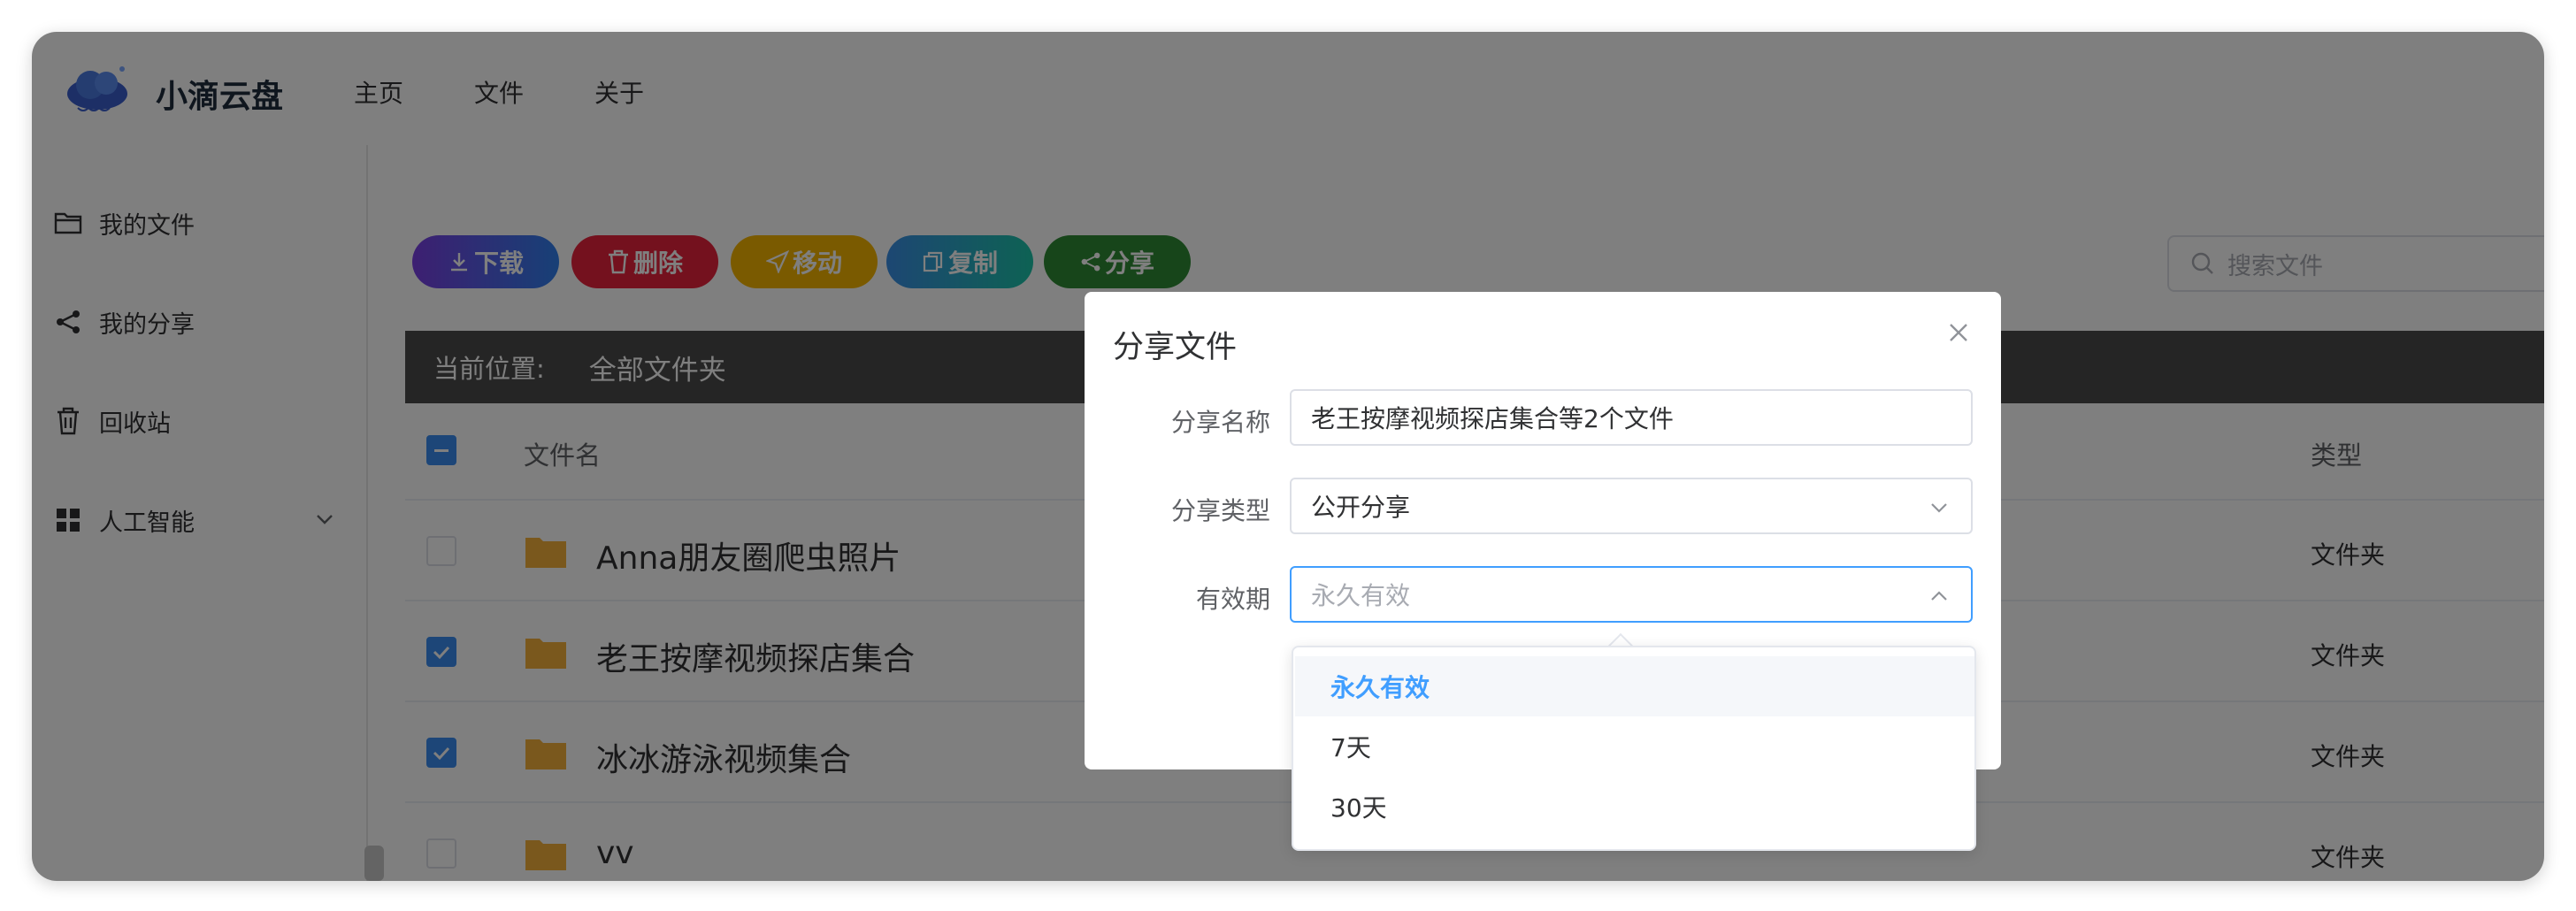  What do you see at coordinates (1634, 807) in the screenshot?
I see `option-30-days: 30天` at bounding box center [1634, 807].